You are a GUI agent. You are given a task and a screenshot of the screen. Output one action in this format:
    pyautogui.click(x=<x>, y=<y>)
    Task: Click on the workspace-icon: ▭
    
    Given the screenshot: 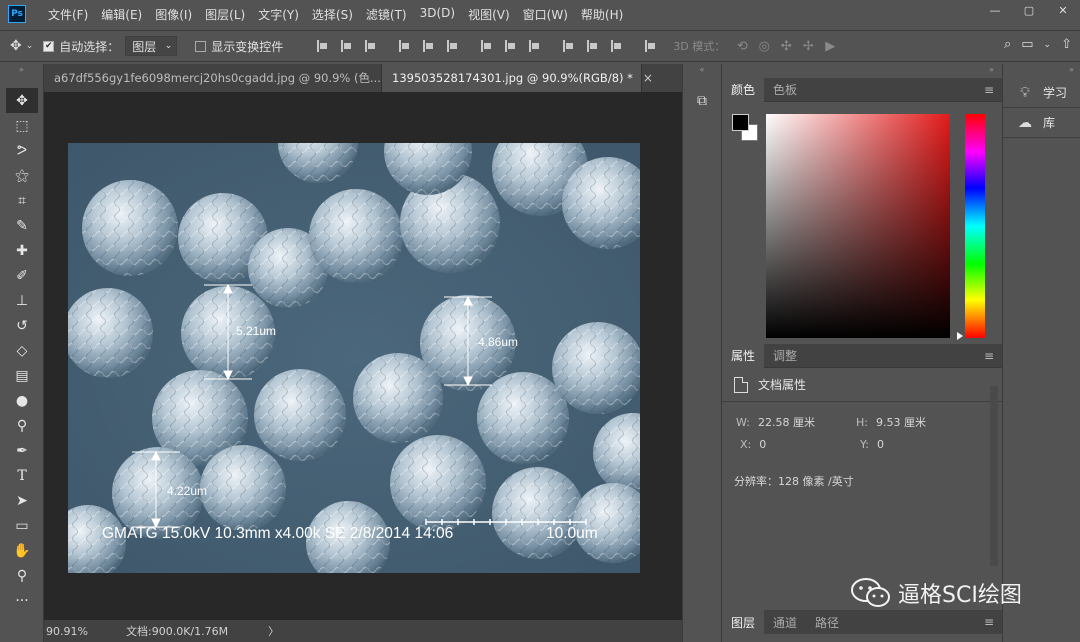 What is the action you would take?
    pyautogui.click(x=1027, y=44)
    